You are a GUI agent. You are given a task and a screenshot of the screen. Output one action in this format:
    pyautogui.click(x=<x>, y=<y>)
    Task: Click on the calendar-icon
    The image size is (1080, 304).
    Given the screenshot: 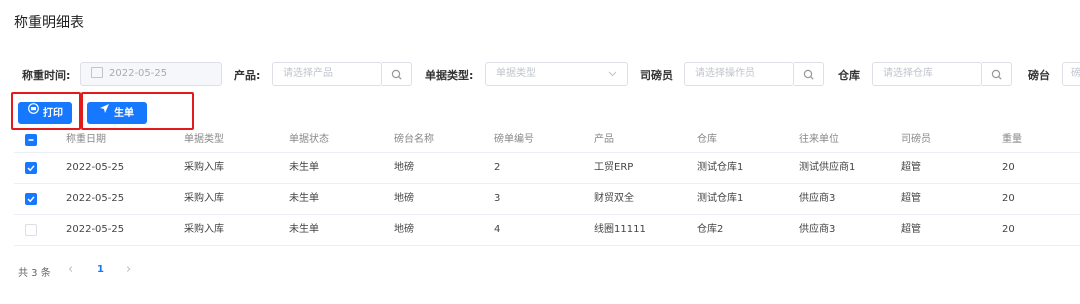 What is the action you would take?
    pyautogui.click(x=97, y=72)
    